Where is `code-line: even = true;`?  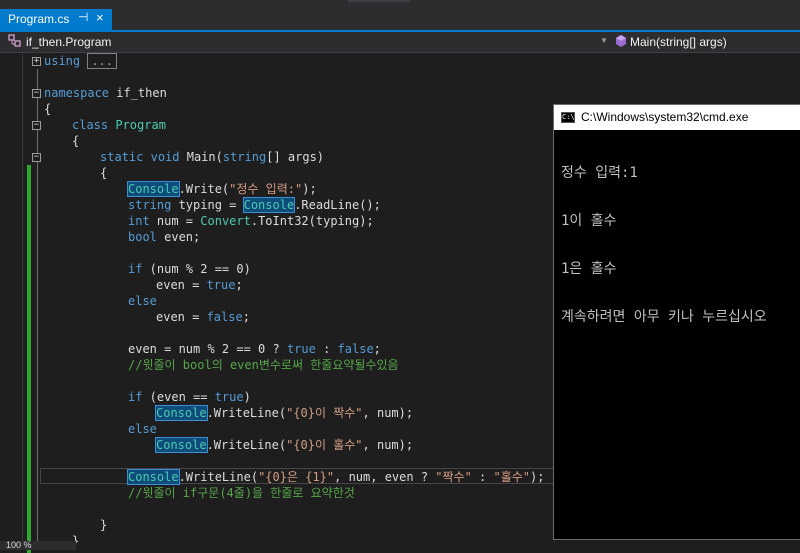 code-line: even = true; is located at coordinates (199, 285).